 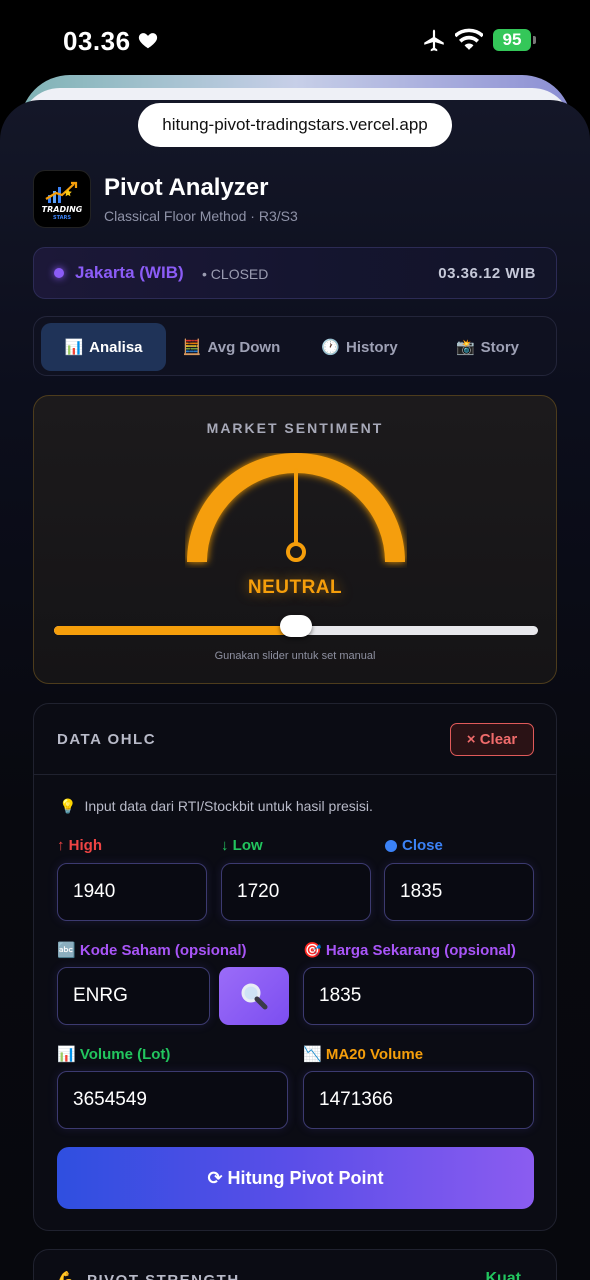 I want to click on ma20-label-text: MA20 Volume, so click(x=374, y=1054).